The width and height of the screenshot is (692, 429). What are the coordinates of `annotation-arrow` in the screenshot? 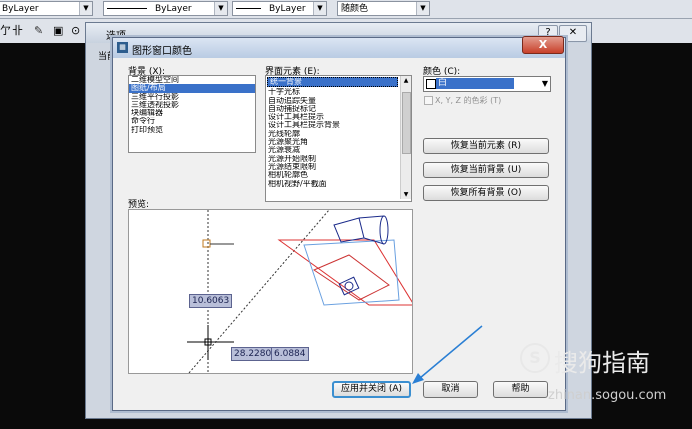 It's located at (451, 352).